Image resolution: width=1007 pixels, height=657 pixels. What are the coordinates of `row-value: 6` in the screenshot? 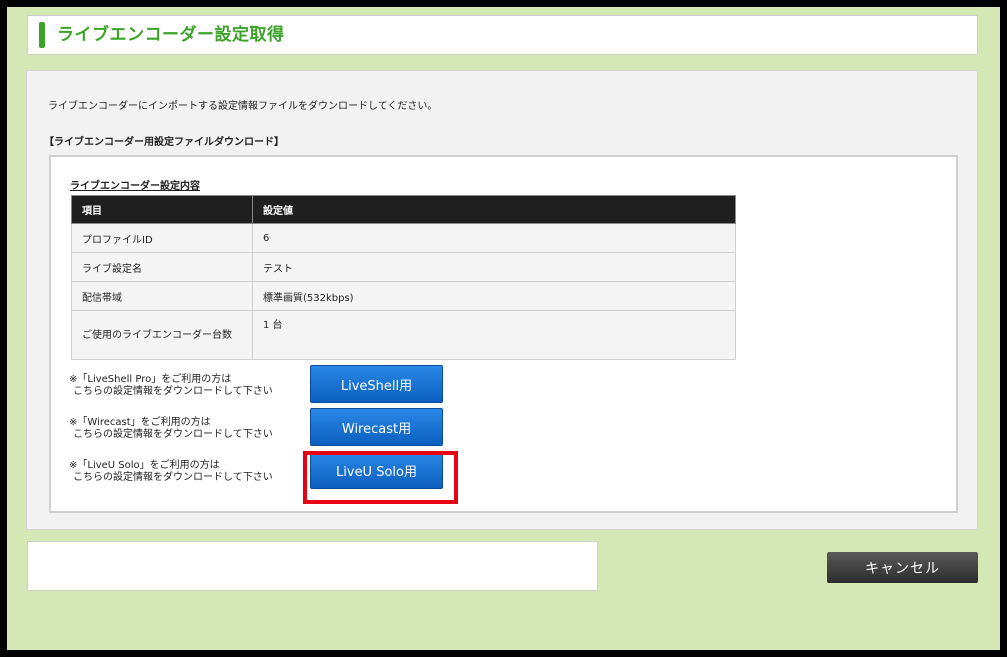 It's located at (494, 238).